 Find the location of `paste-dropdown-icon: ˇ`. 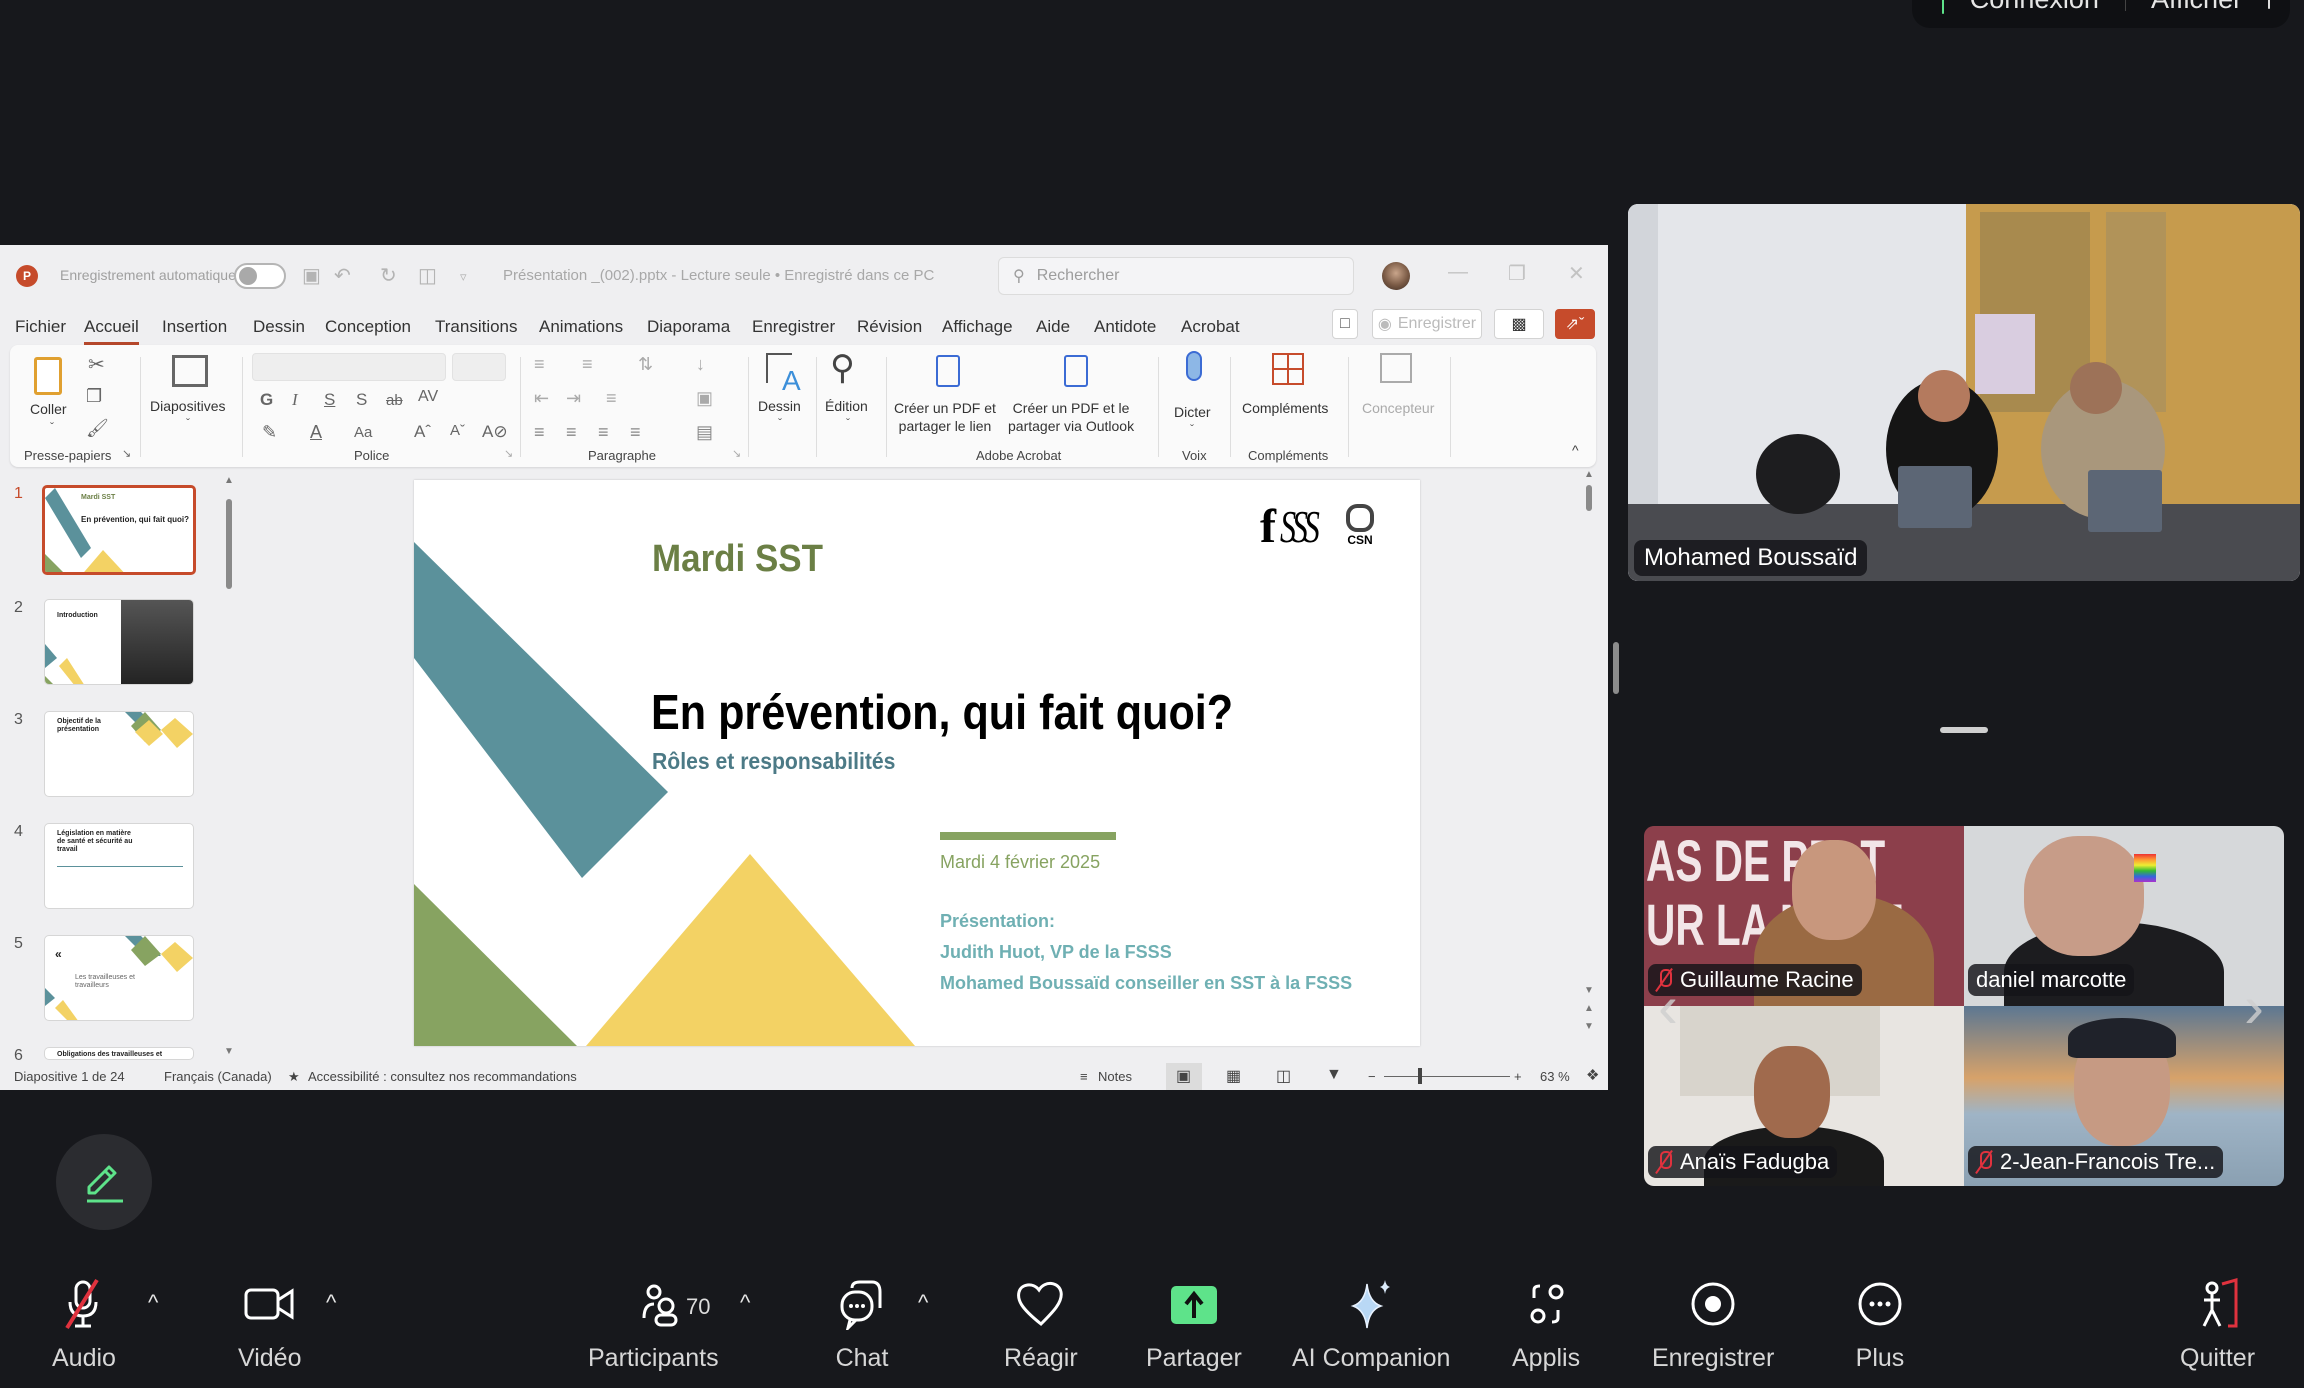

paste-dropdown-icon: ˇ is located at coordinates (52, 427).